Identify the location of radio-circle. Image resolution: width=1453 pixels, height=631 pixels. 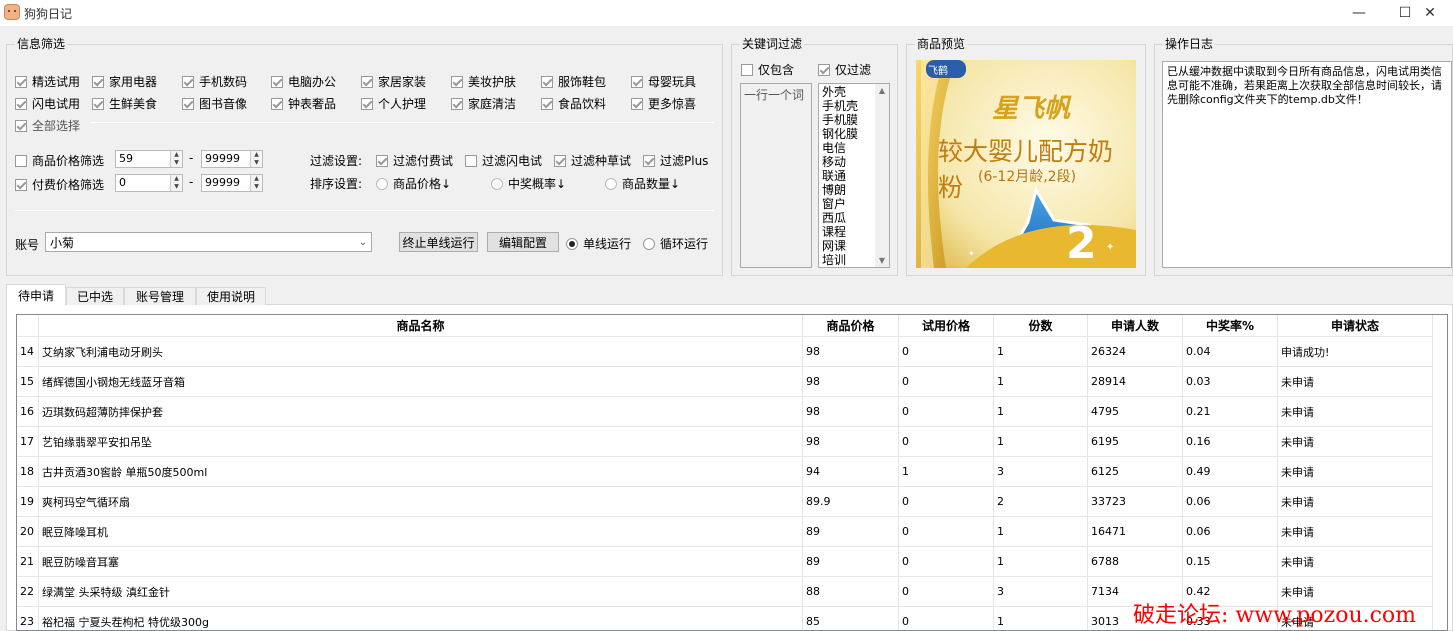
(611, 183).